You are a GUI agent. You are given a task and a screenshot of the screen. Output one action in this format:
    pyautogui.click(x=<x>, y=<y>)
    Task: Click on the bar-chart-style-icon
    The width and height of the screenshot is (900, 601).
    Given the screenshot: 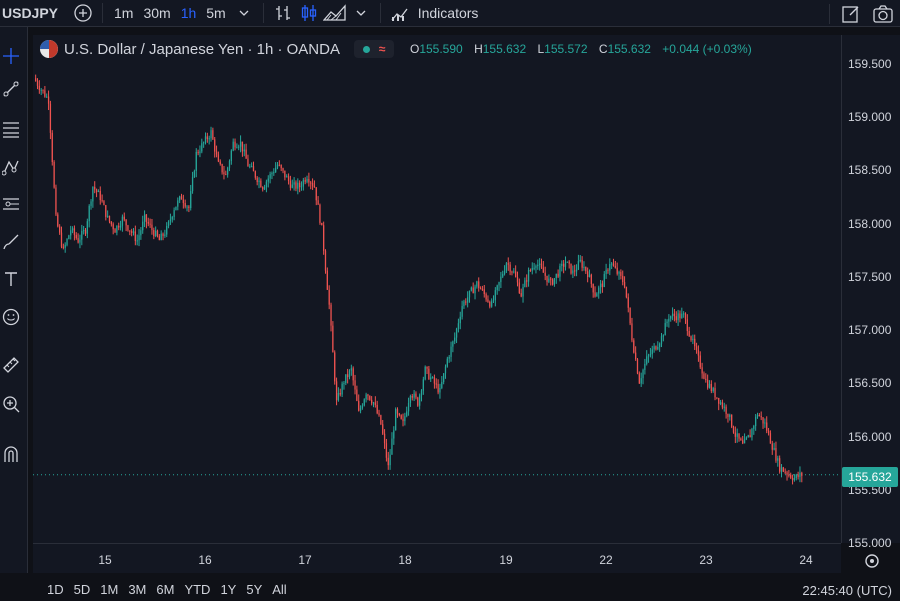 What is the action you would take?
    pyautogui.click(x=283, y=13)
    